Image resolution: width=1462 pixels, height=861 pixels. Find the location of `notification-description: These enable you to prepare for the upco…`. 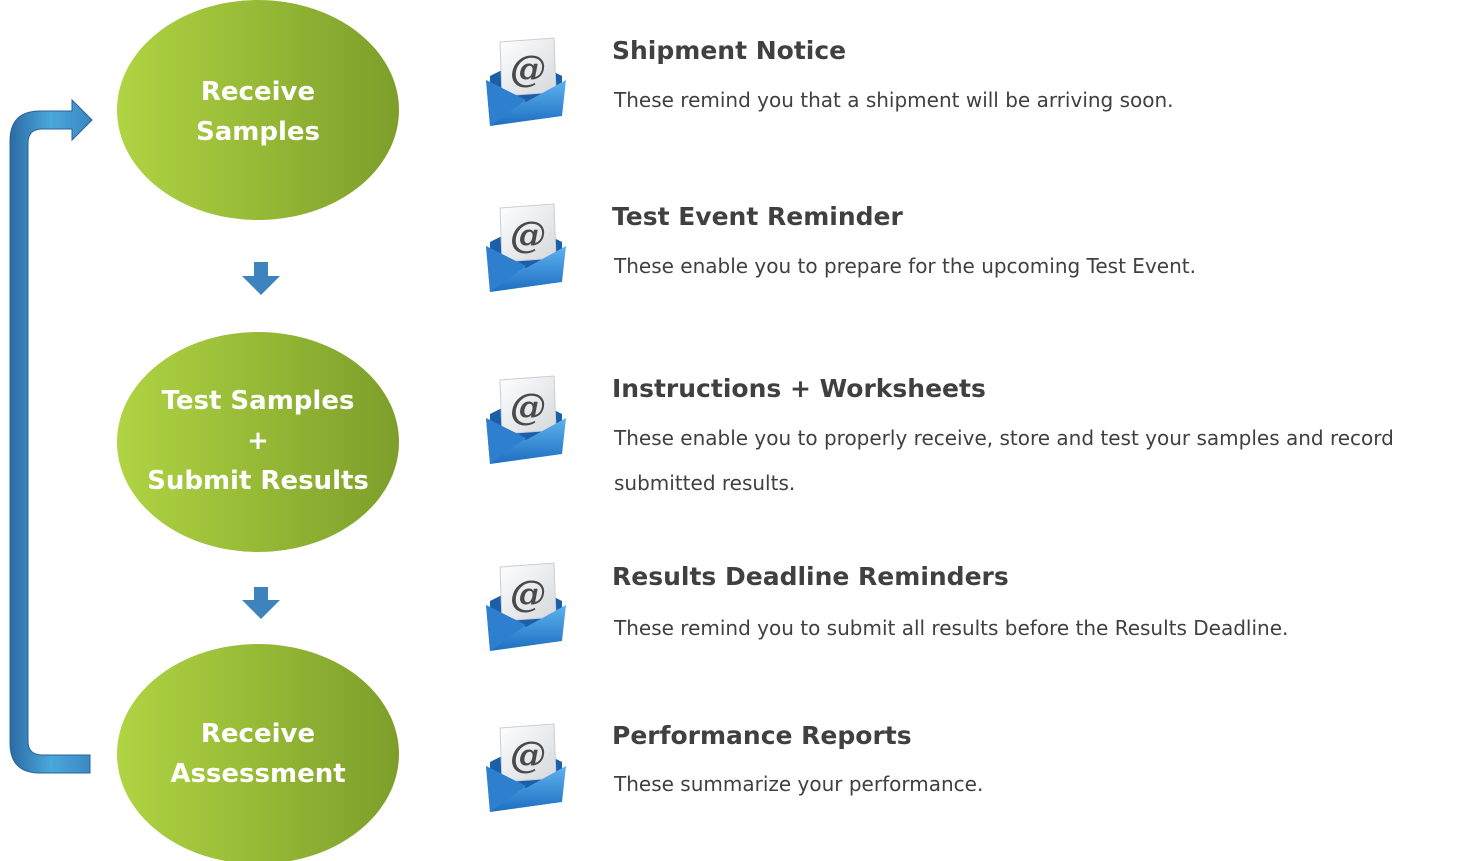

notification-description: These enable you to prepare for the upco… is located at coordinates (905, 266).